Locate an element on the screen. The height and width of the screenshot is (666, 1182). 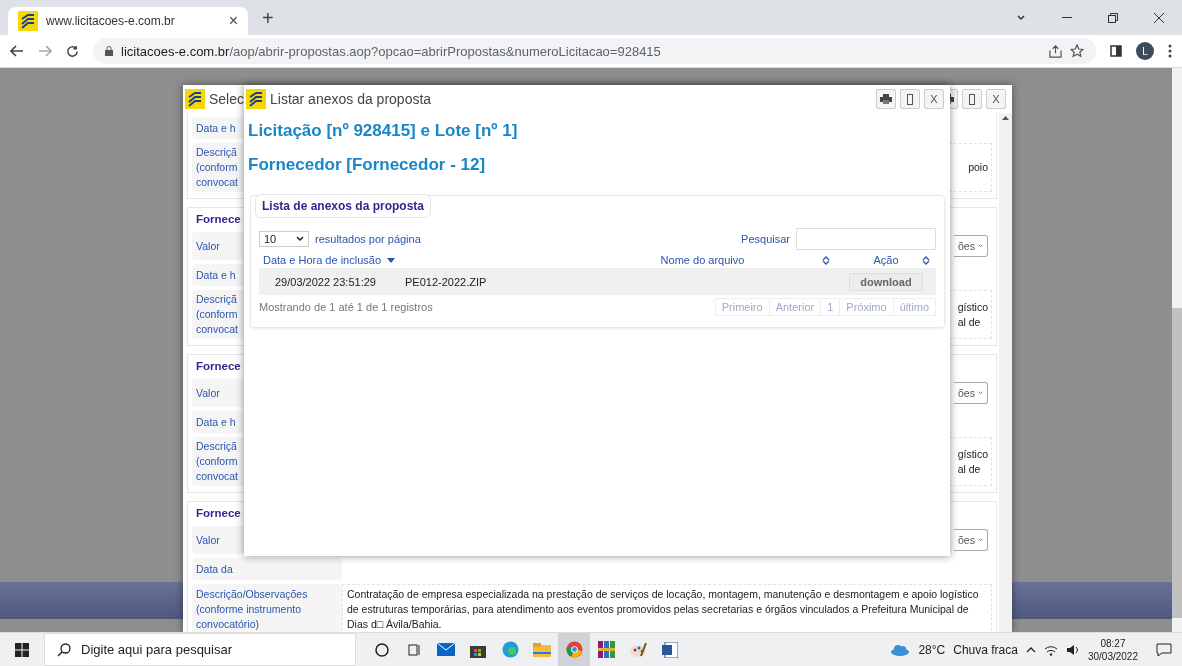
menu-icon is located at coordinates (1170, 51).